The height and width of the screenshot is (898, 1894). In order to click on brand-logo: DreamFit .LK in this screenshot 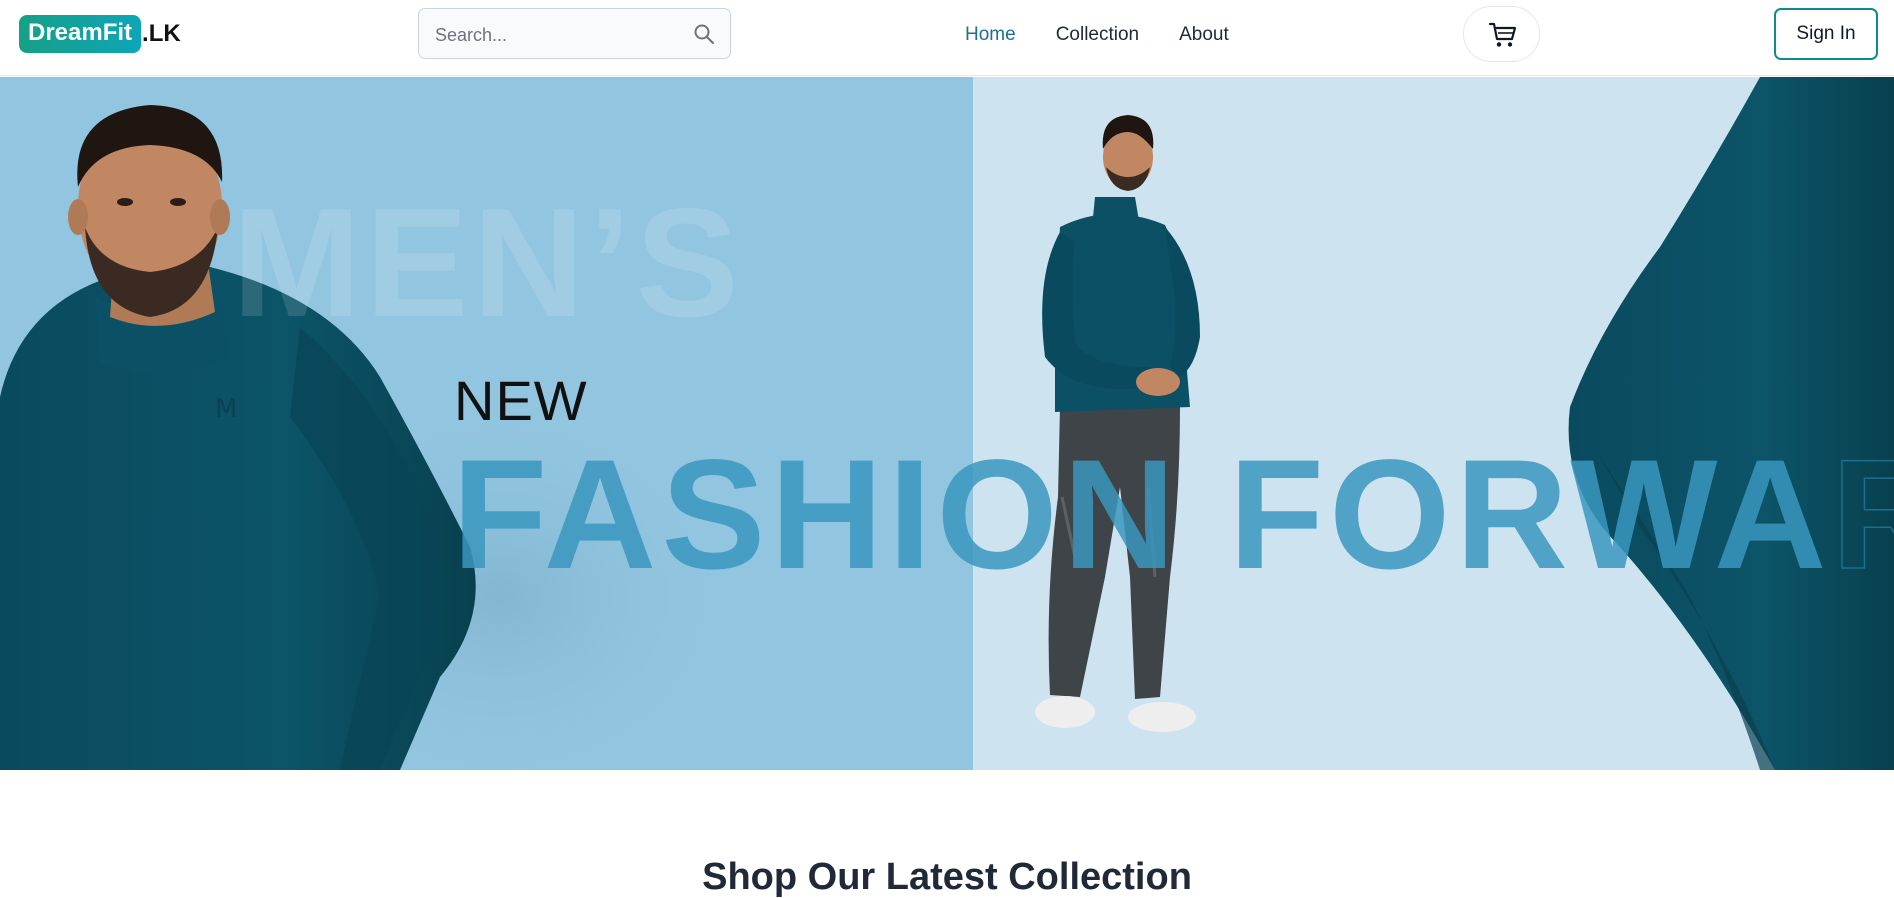, I will do `click(100, 34)`.